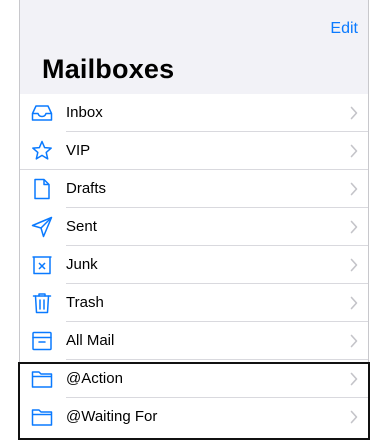 The height and width of the screenshot is (440, 380). What do you see at coordinates (112, 416) in the screenshot?
I see `mailbox-label: @Waiting For` at bounding box center [112, 416].